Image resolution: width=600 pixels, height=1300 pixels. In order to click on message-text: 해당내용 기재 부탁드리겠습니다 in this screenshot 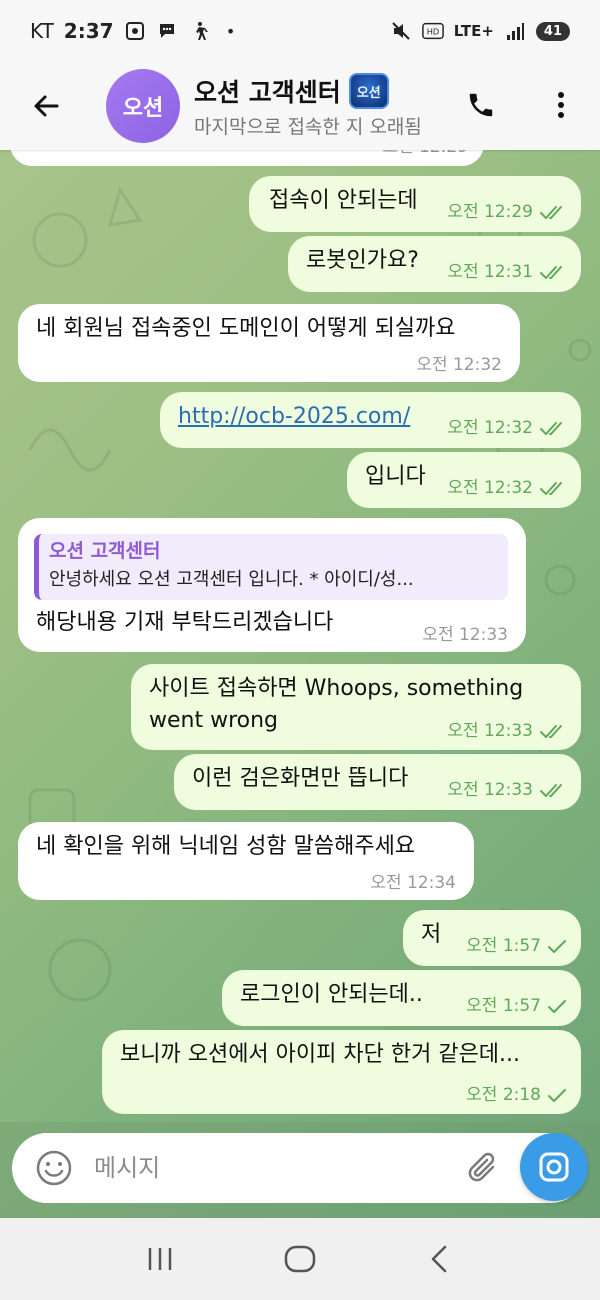, I will do `click(185, 622)`.